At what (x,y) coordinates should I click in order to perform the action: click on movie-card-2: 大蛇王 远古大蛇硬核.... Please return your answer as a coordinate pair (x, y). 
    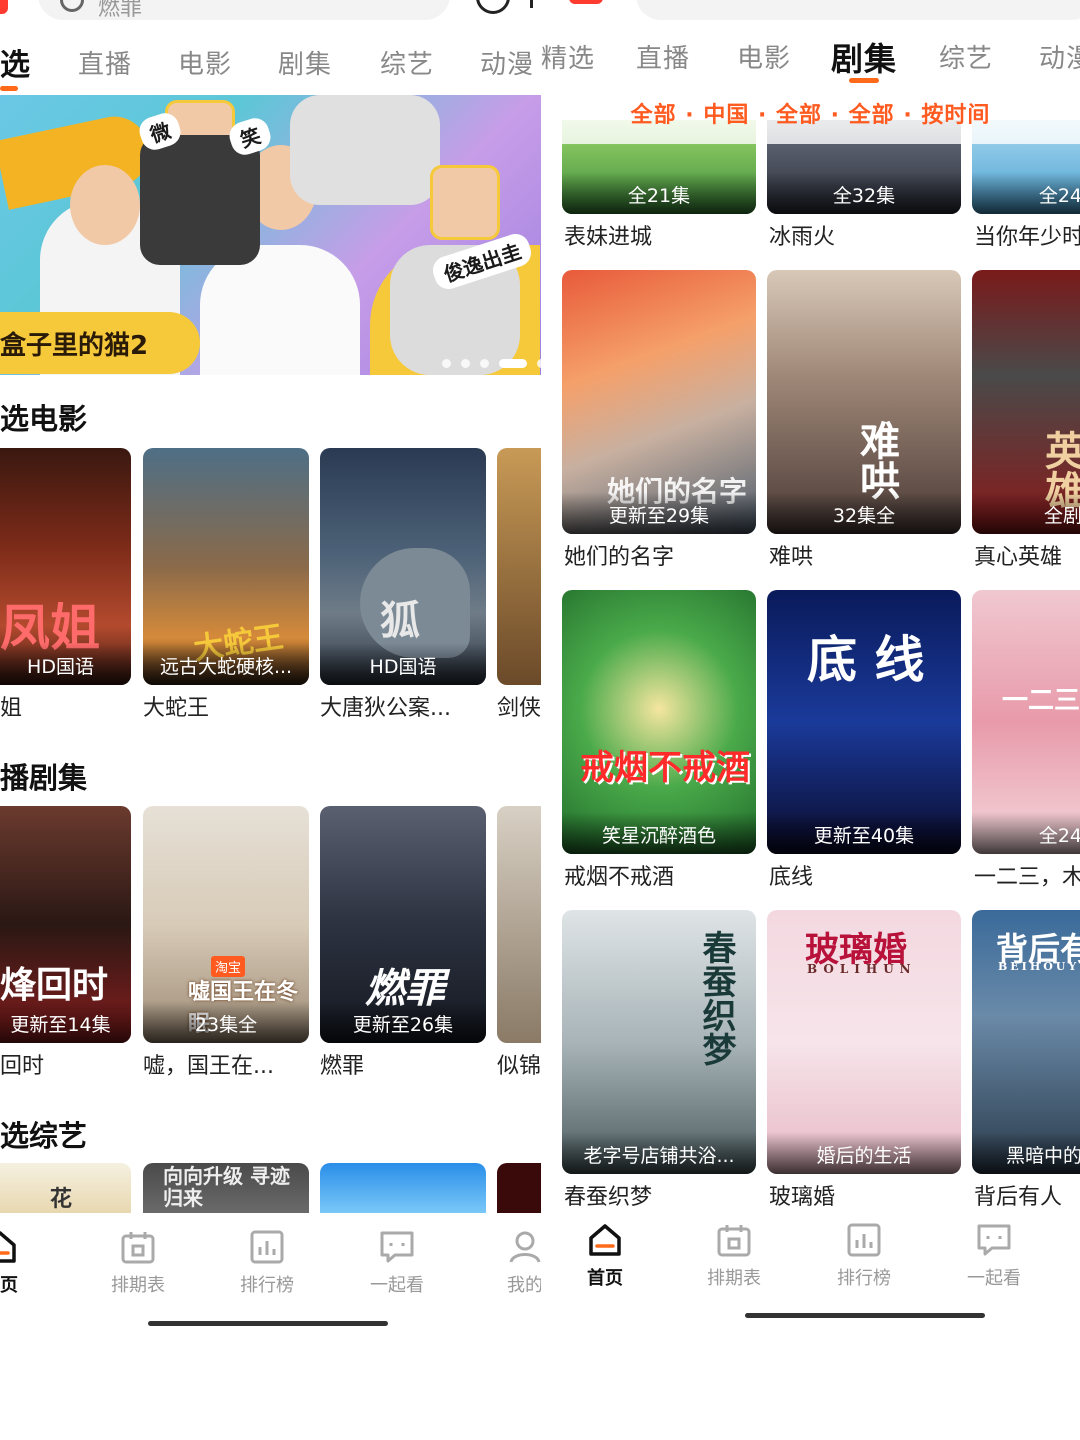
    Looking at the image, I should click on (226, 566).